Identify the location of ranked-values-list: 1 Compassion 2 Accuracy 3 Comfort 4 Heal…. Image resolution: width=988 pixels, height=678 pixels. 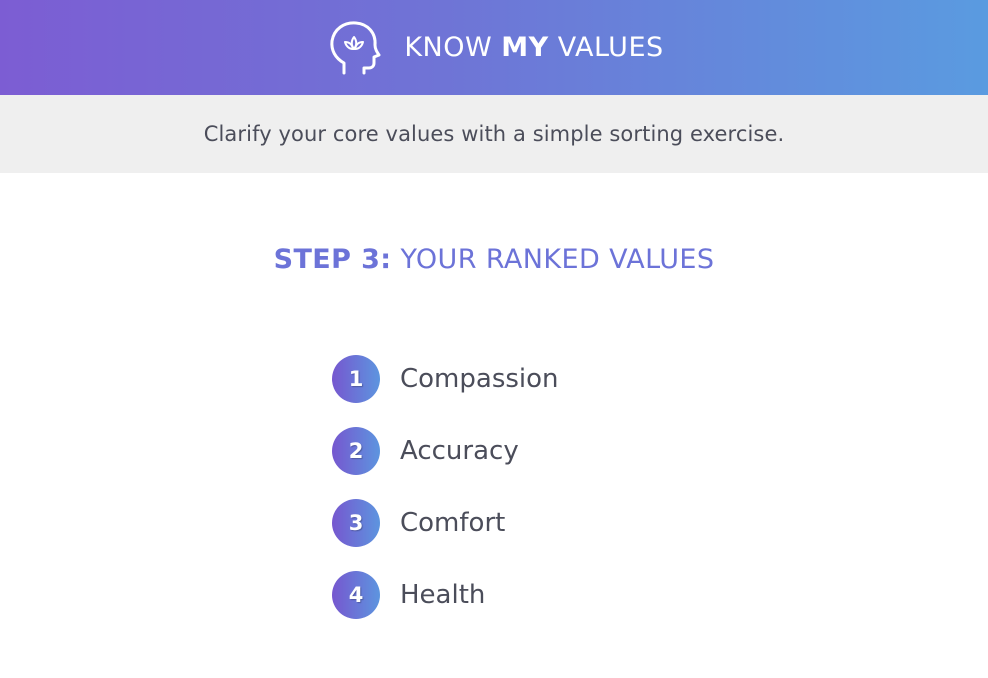
(445, 499).